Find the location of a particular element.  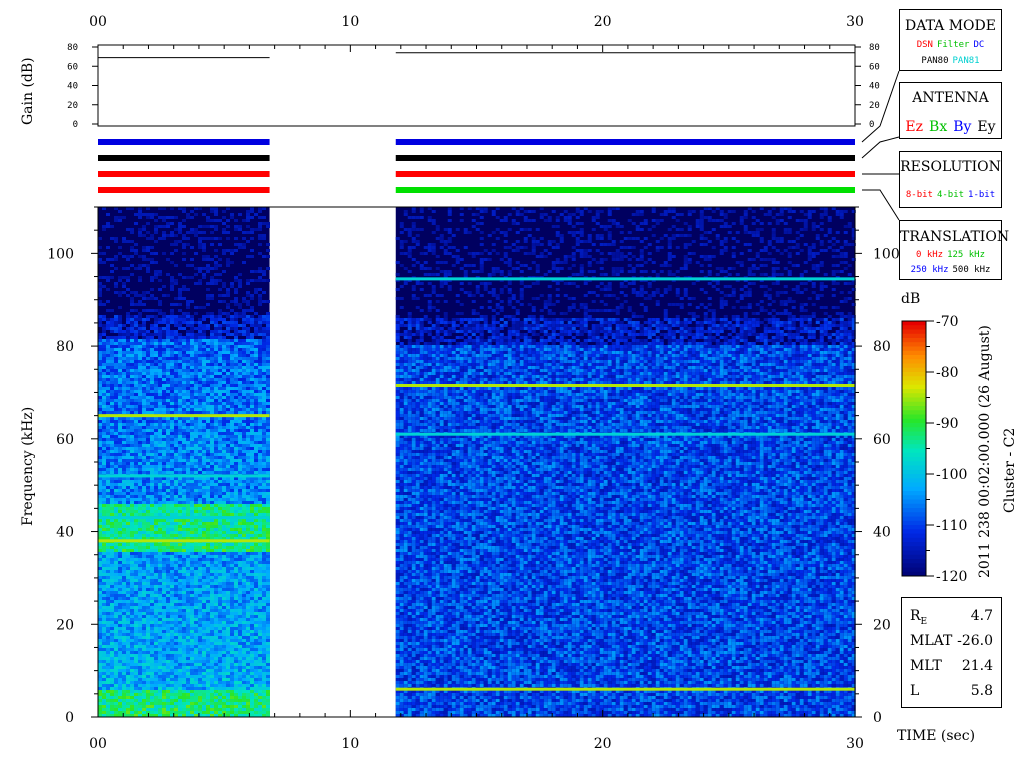

gain-tick-label: 20 is located at coordinates (874, 106).